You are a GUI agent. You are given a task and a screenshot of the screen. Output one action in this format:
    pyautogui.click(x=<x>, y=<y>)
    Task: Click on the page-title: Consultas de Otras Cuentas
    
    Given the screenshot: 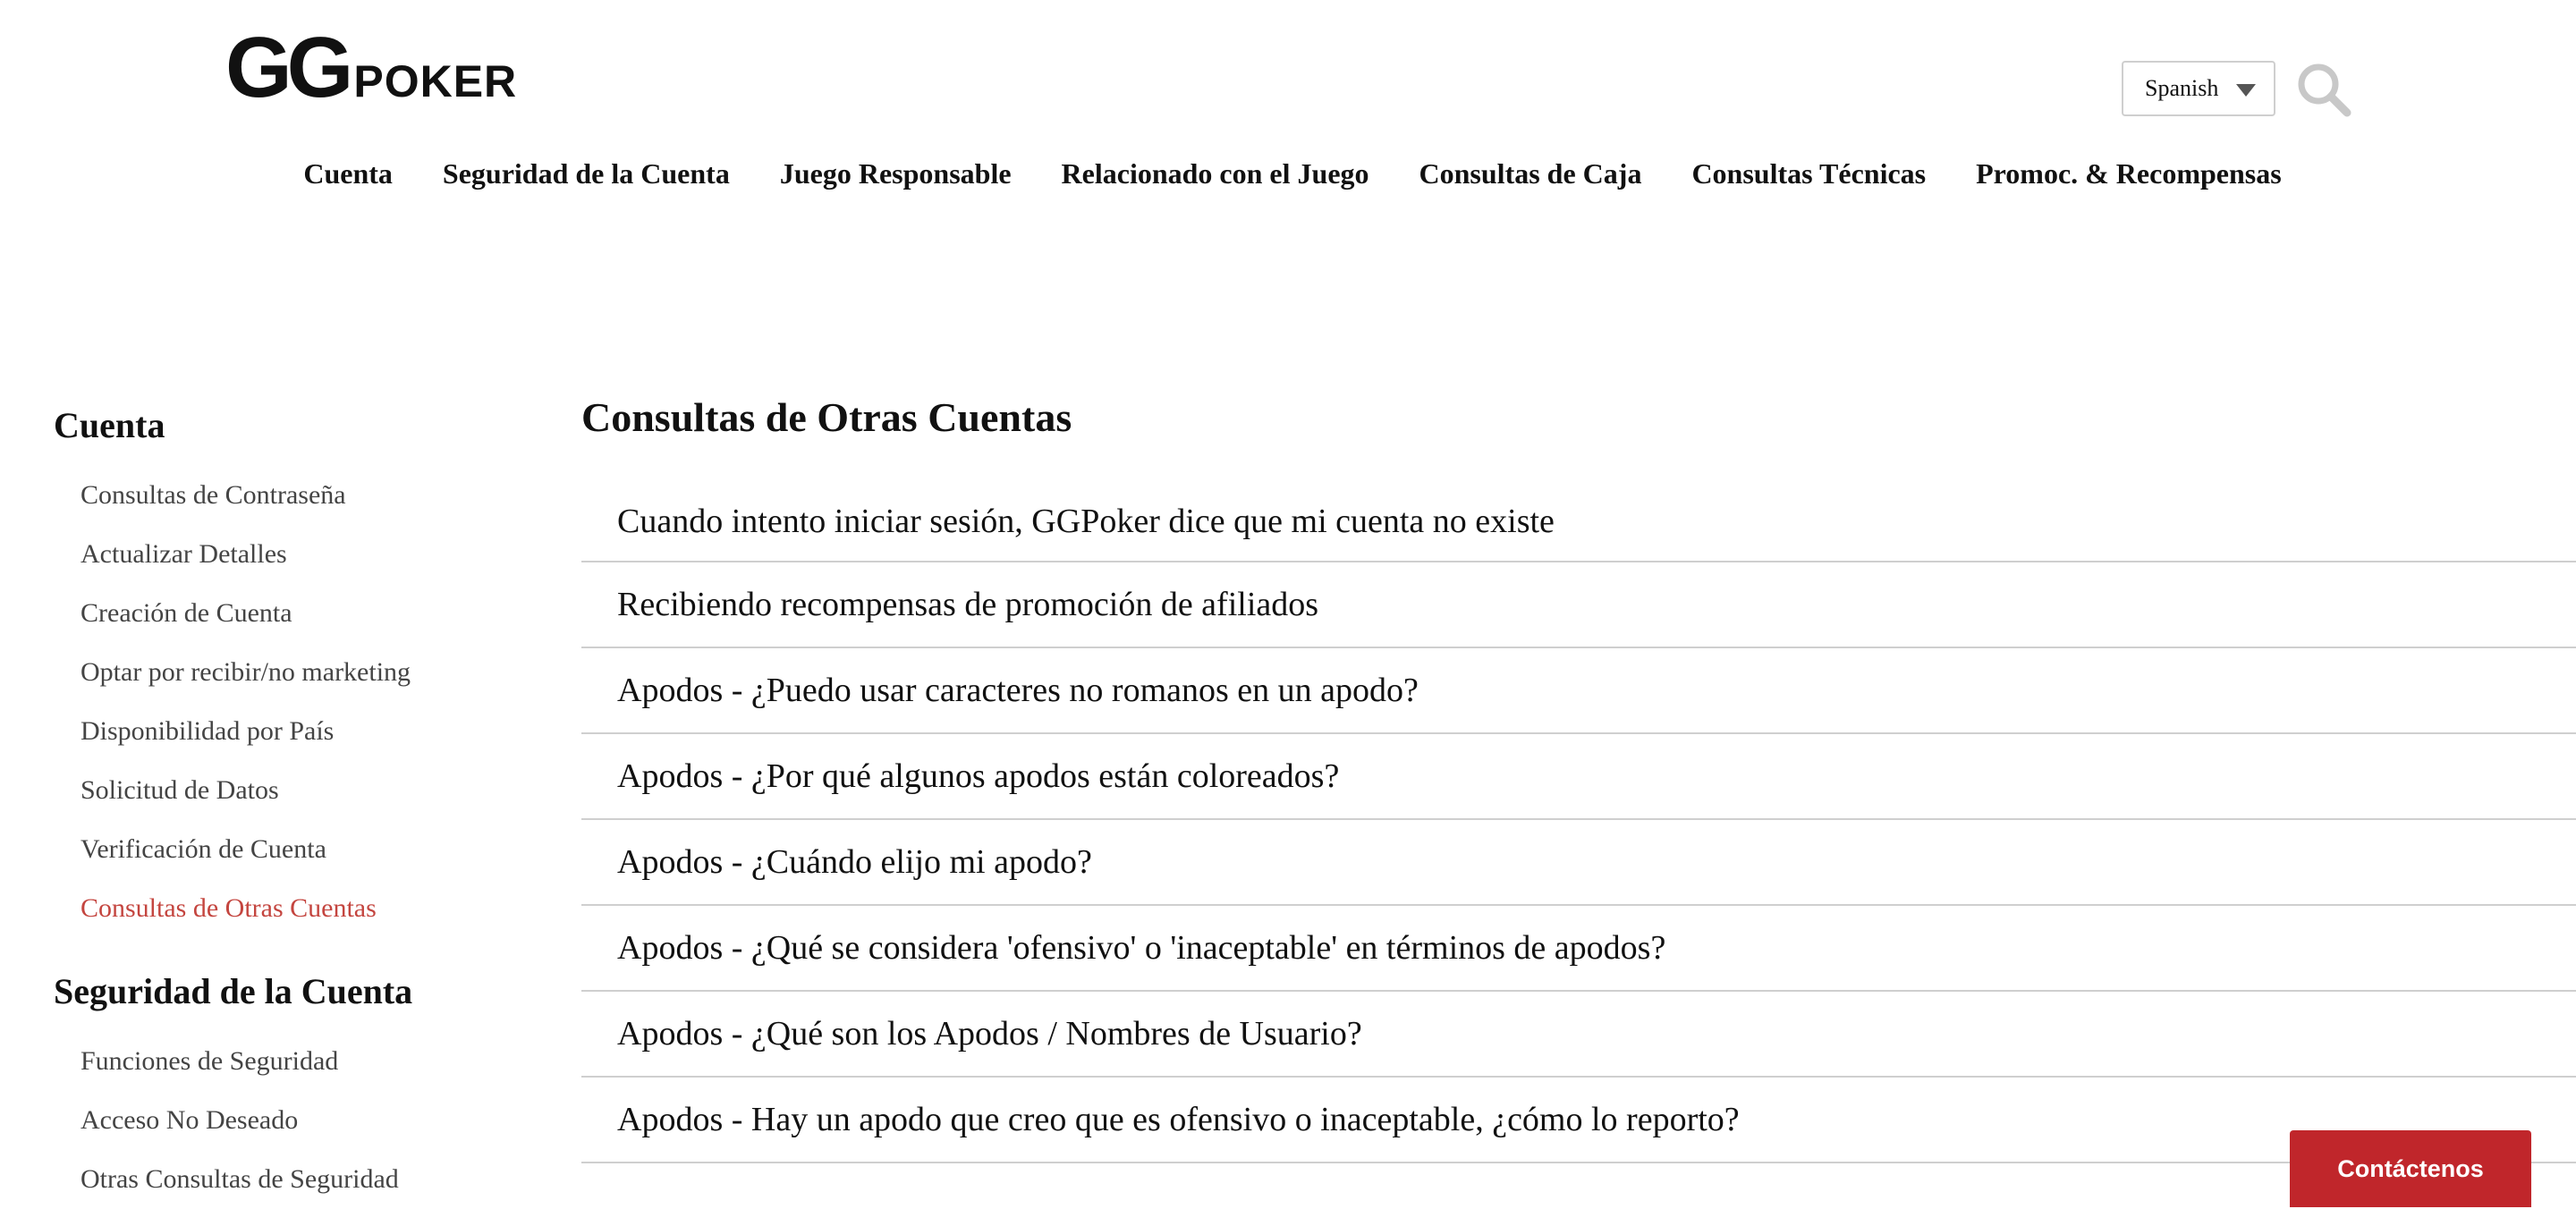 What is the action you would take?
    pyautogui.click(x=826, y=417)
    